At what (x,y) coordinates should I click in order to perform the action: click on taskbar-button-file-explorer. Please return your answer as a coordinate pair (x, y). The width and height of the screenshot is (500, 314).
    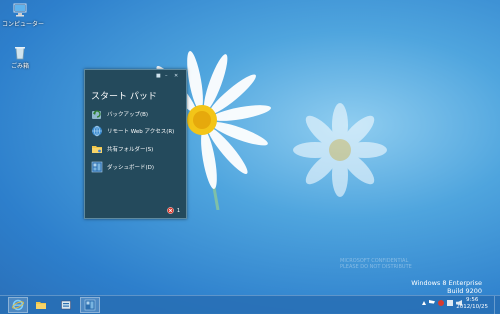
    Looking at the image, I should click on (41, 305).